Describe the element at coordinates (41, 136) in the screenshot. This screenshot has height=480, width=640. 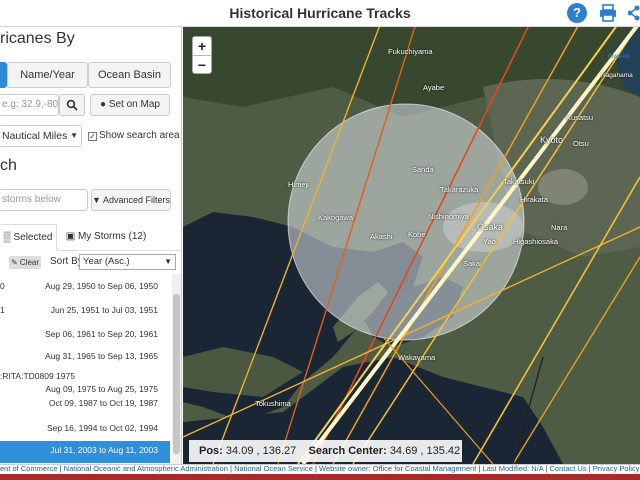
I see `distance-unit-select: Nautical Miles ▼` at that location.